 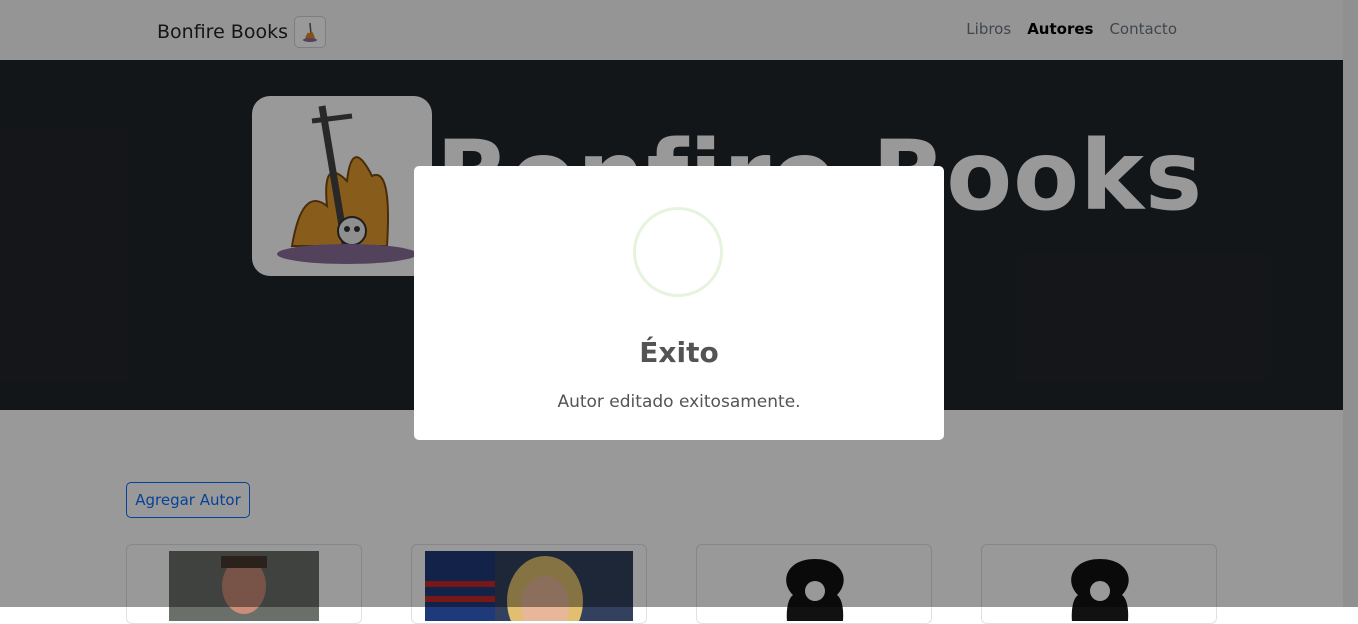 What do you see at coordinates (678, 252) in the screenshot?
I see `success-icon` at bounding box center [678, 252].